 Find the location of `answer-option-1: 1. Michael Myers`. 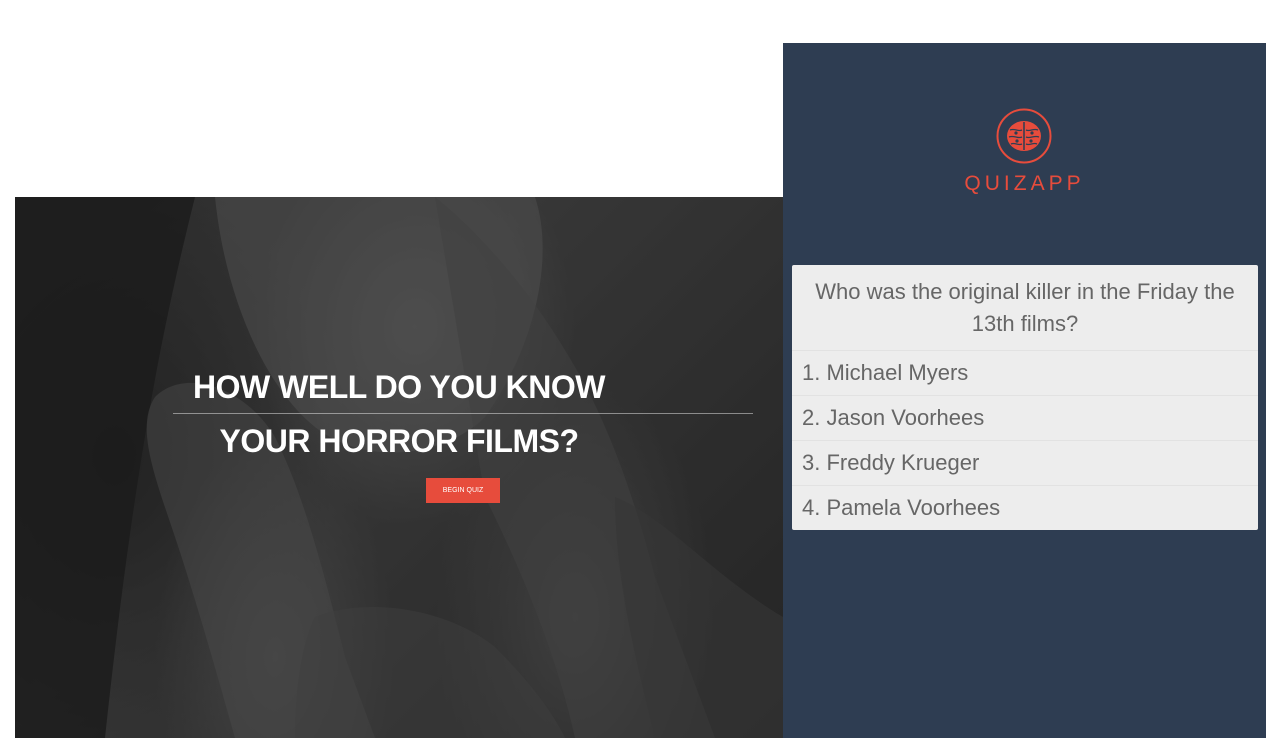

answer-option-1: 1. Michael Myers is located at coordinates (1025, 373).